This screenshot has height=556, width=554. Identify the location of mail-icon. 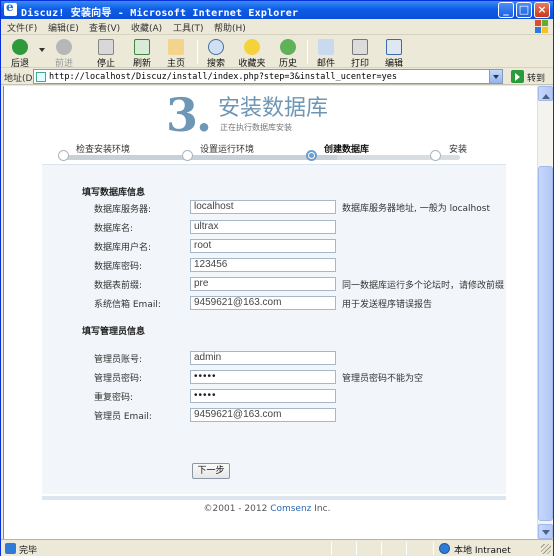
(326, 47).